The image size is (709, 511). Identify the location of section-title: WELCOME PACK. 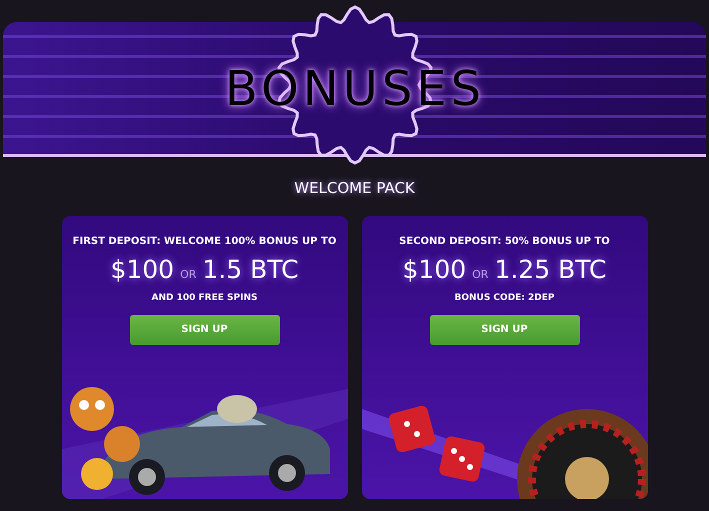
(354, 188).